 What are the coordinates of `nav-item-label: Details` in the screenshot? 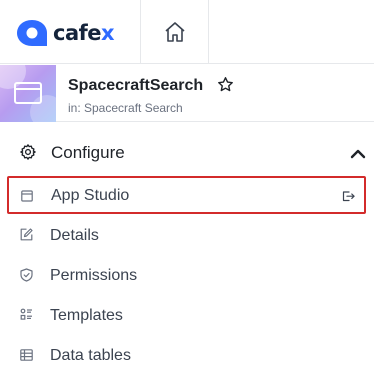 It's located at (74, 235).